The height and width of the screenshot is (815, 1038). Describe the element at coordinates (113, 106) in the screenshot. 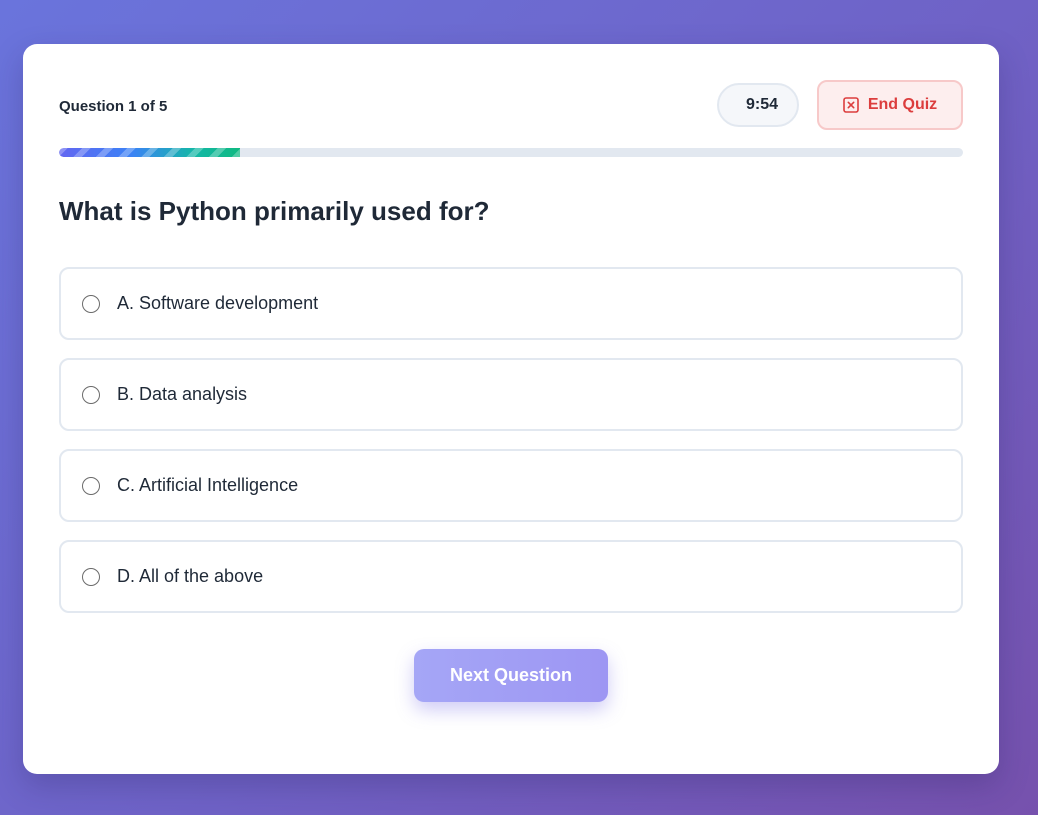

I see `question-counter: Question 1 of 5` at that location.